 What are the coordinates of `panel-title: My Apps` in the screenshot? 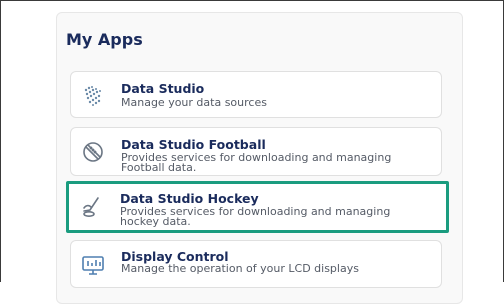 It's located at (104, 39).